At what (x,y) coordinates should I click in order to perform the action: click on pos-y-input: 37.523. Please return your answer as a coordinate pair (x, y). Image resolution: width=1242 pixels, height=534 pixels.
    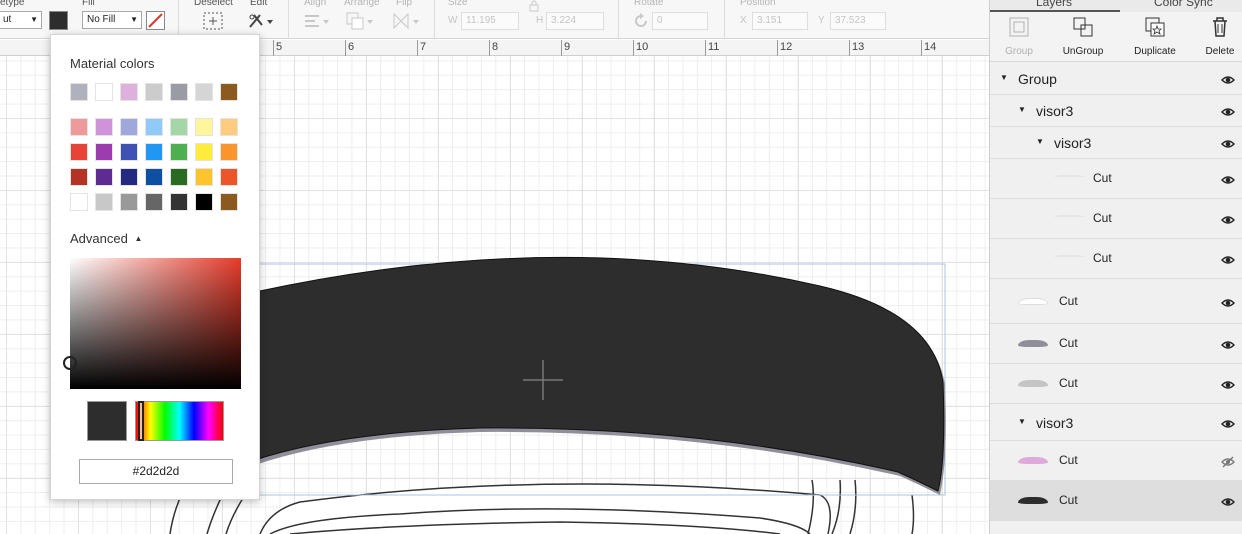
    Looking at the image, I should click on (858, 21).